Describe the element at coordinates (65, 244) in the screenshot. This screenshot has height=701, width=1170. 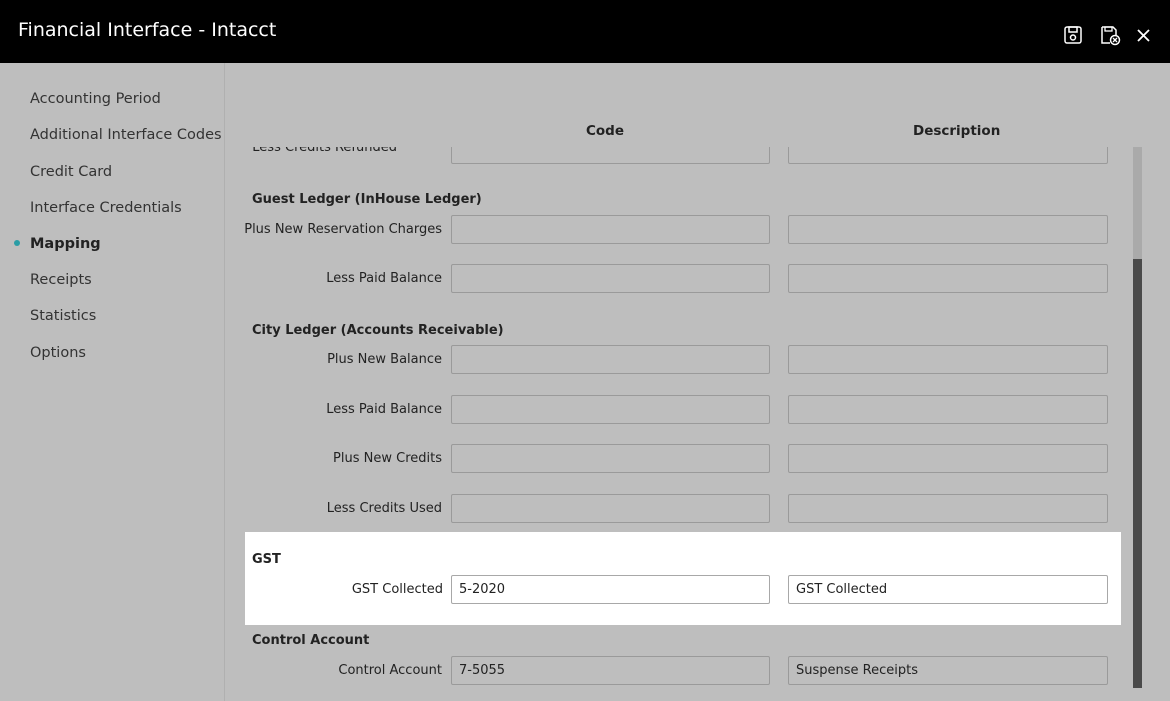
I see `sidebar-item-mapping: Mapping` at that location.